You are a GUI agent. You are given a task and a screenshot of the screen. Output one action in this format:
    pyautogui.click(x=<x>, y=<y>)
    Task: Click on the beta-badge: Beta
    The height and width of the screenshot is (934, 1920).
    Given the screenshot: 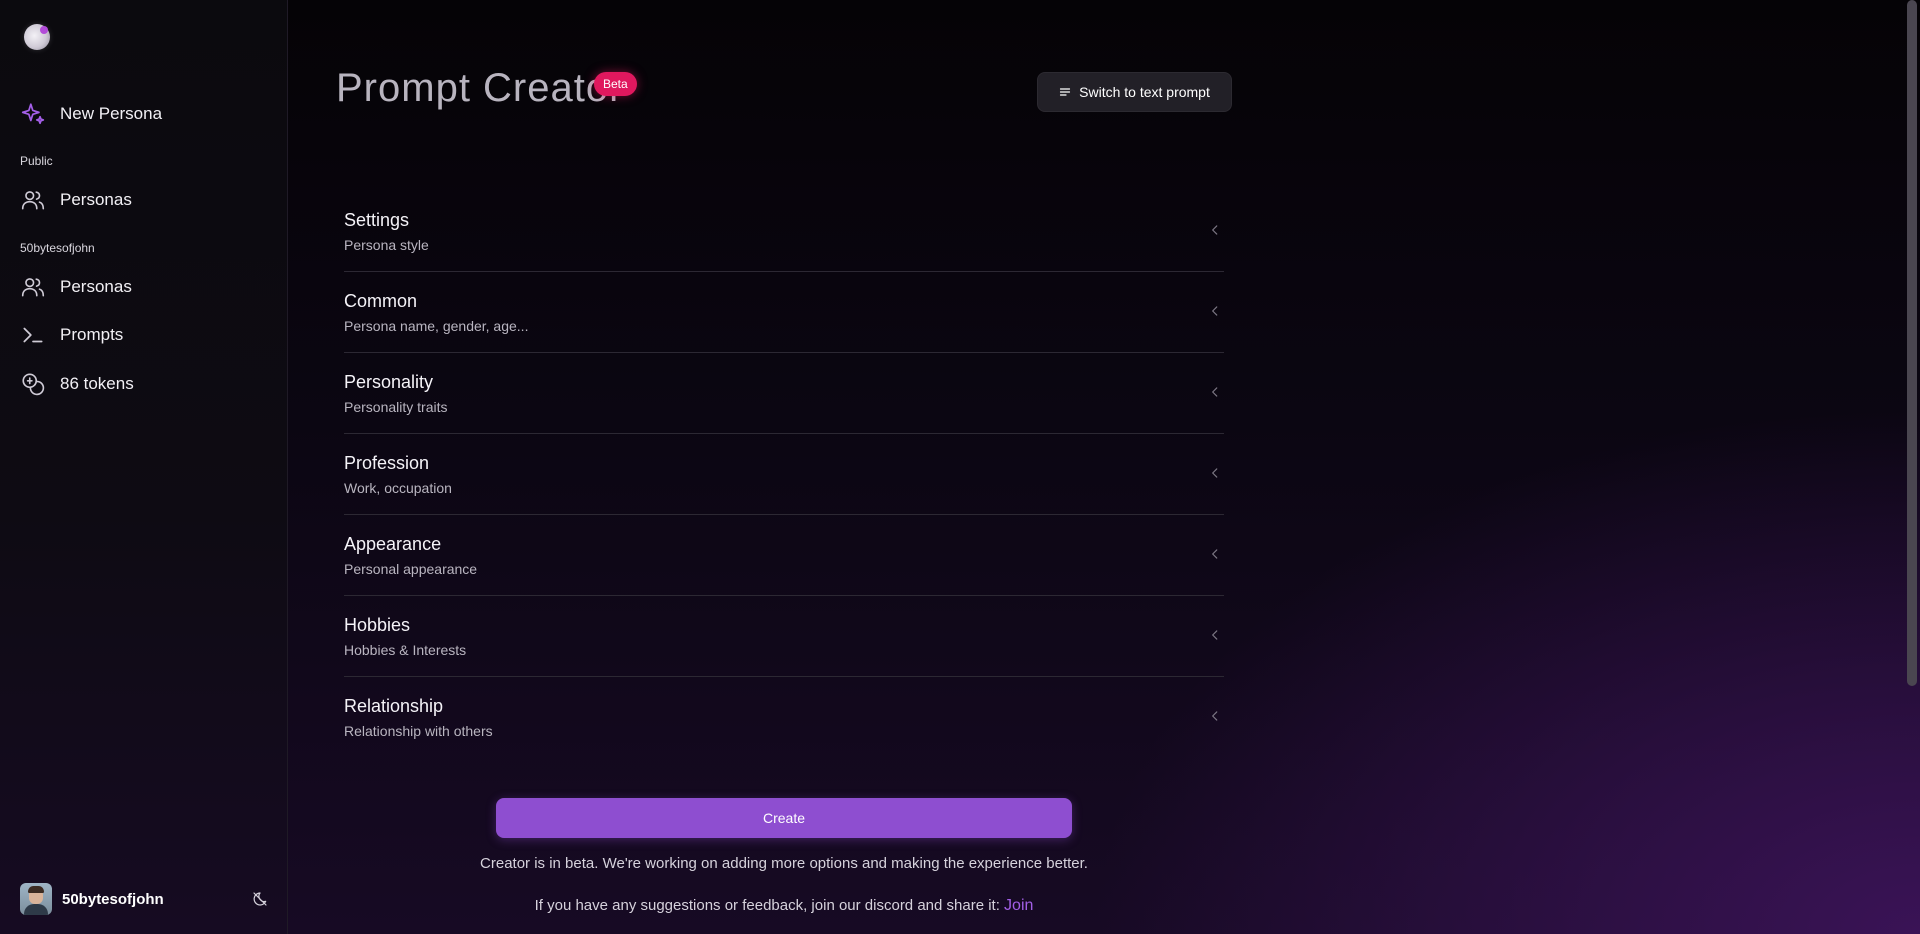 What is the action you would take?
    pyautogui.click(x=615, y=84)
    